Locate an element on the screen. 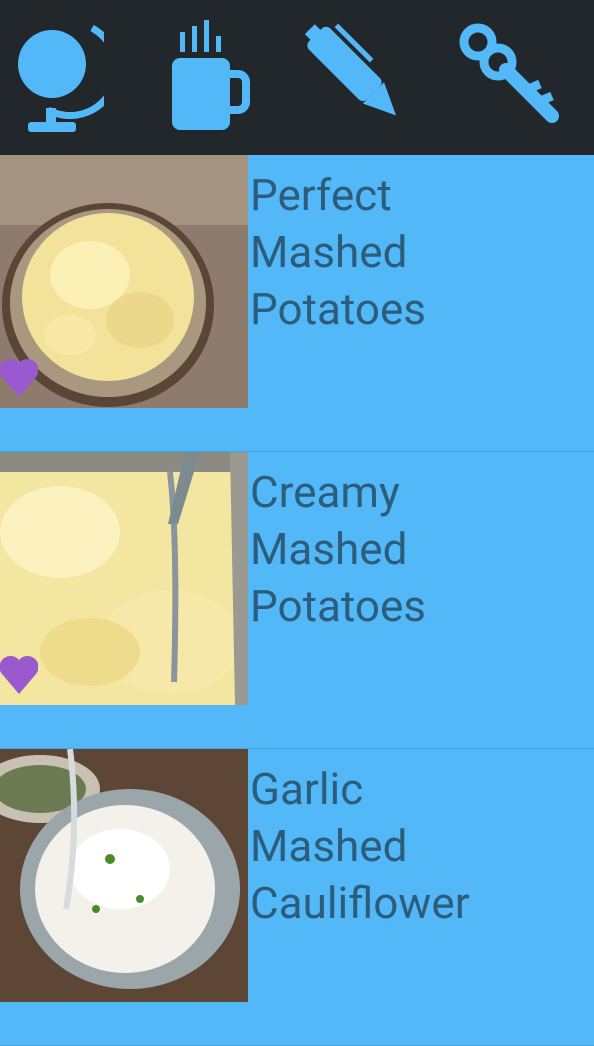 The width and height of the screenshot is (594, 1046). globe-icon is located at coordinates (56, 77).